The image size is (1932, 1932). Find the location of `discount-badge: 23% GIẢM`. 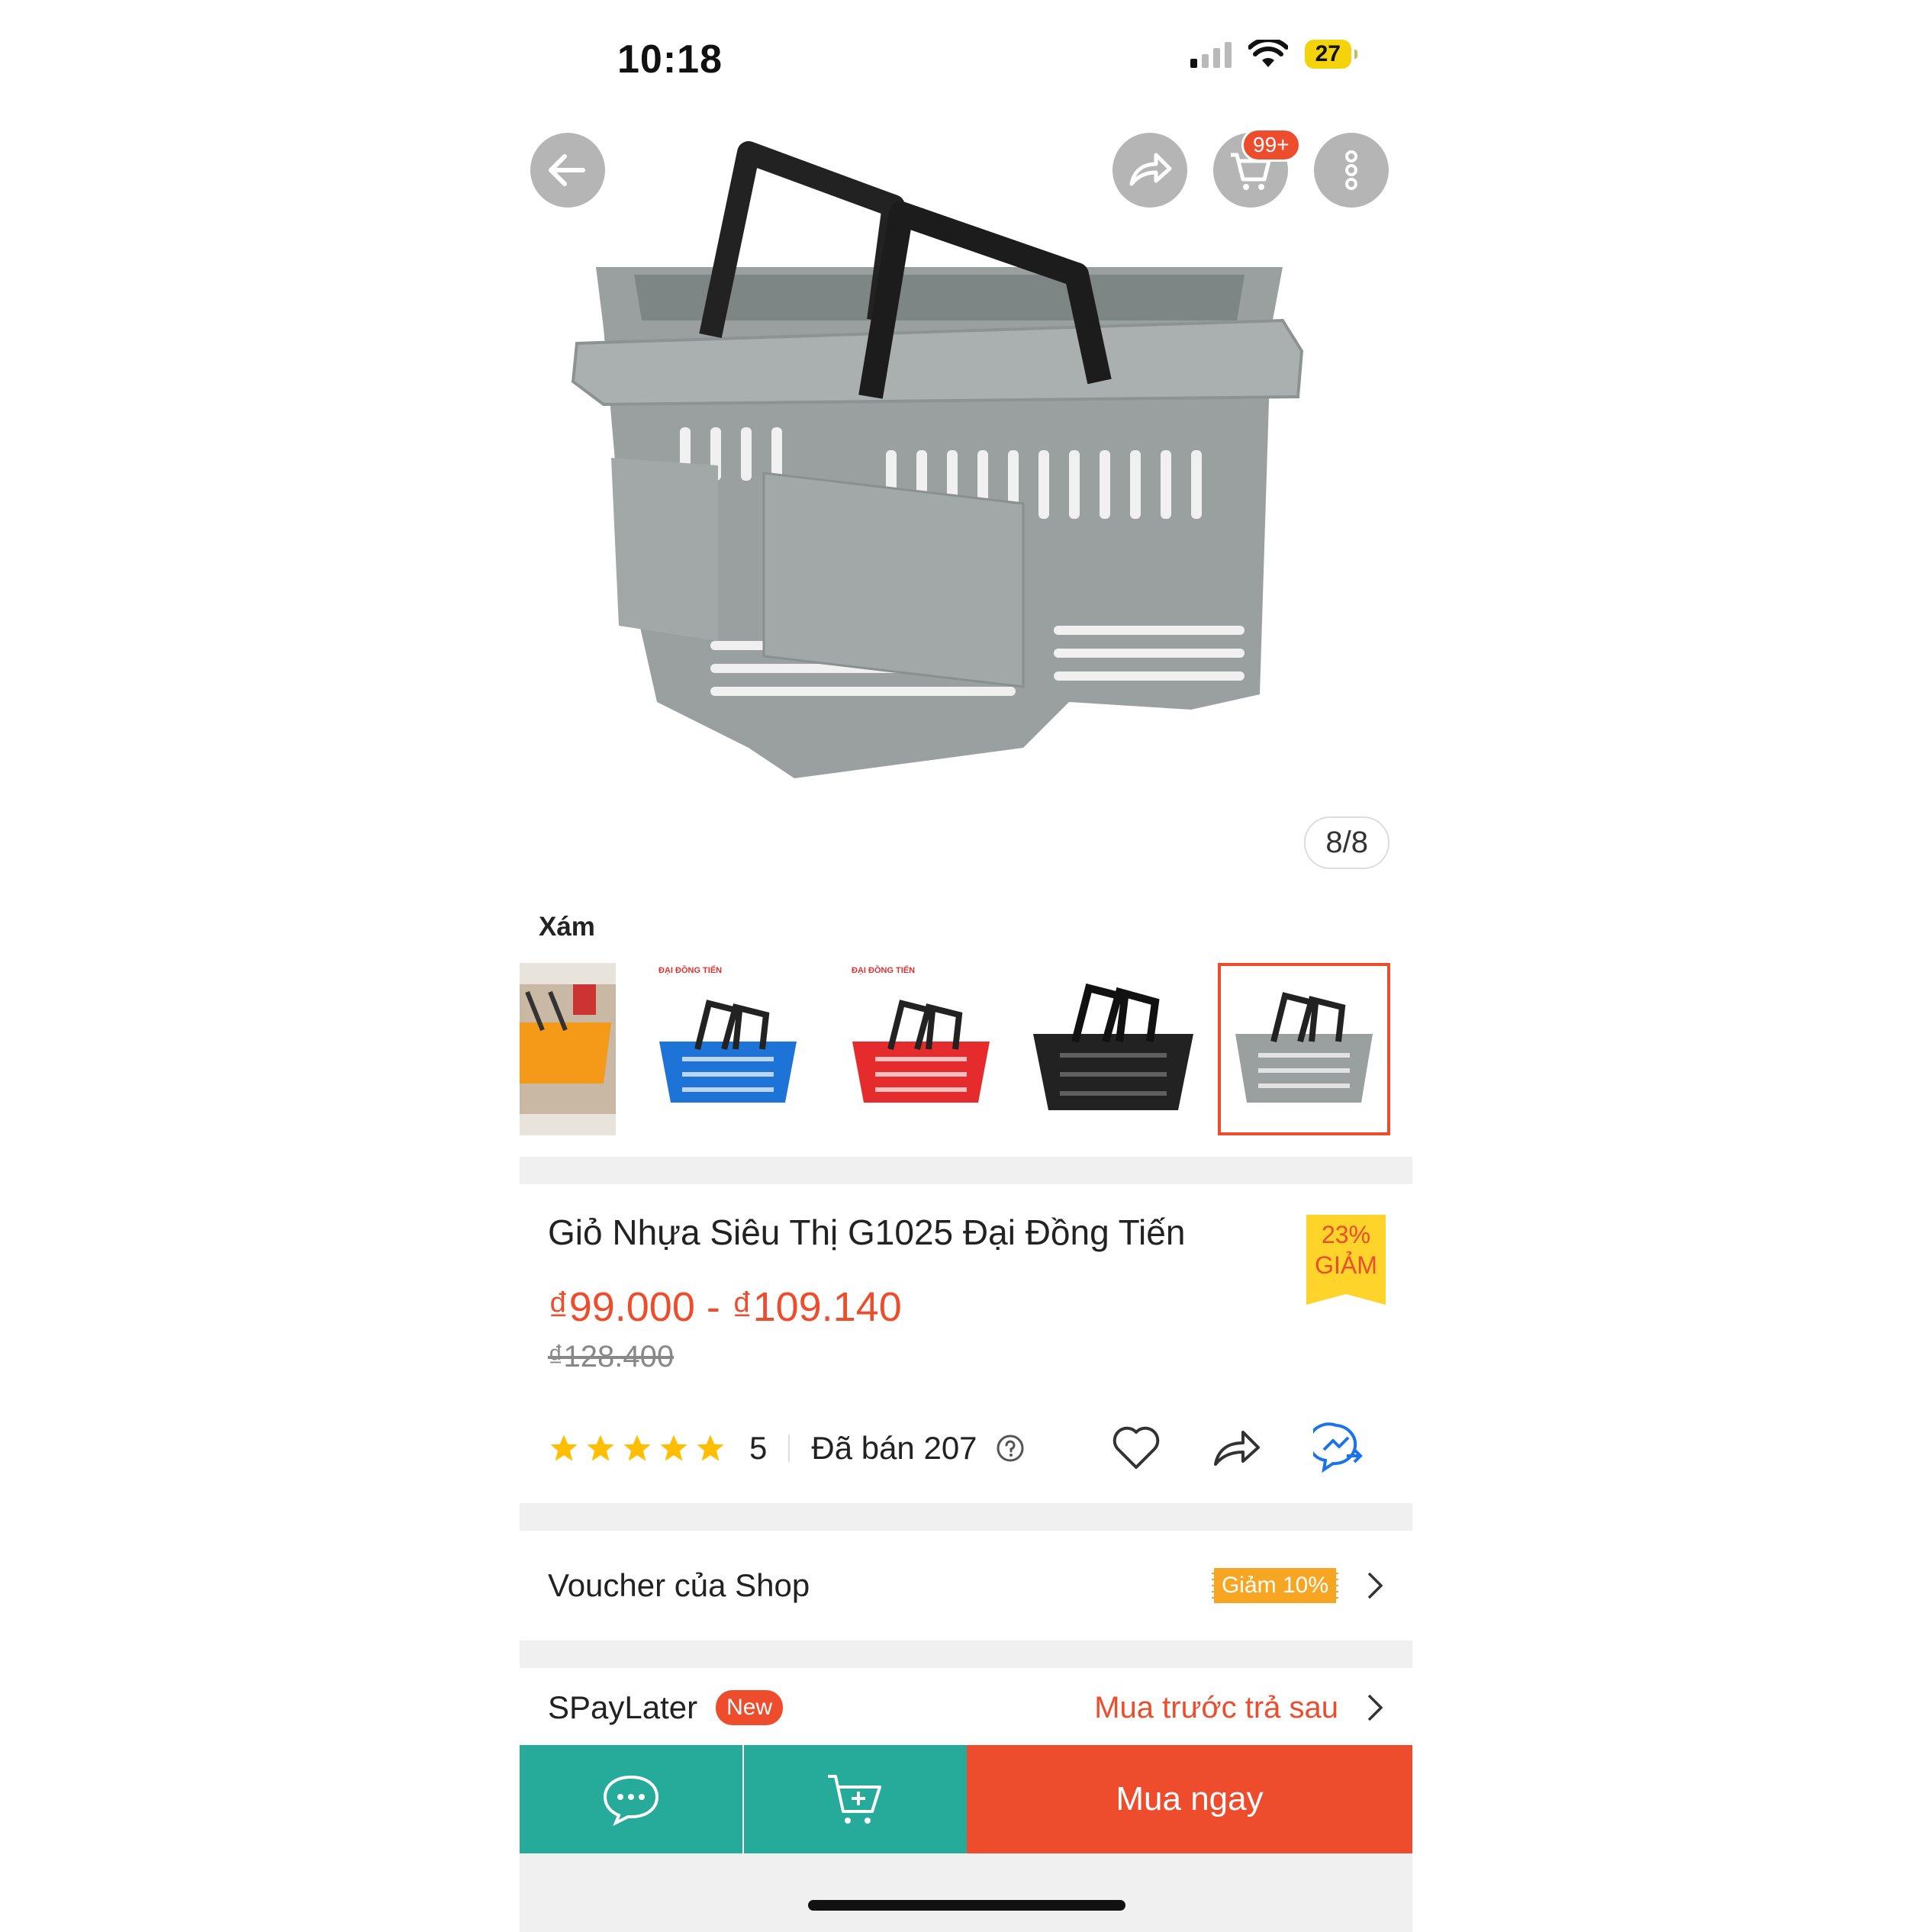

discount-badge: 23% GIẢM is located at coordinates (1346, 1260).